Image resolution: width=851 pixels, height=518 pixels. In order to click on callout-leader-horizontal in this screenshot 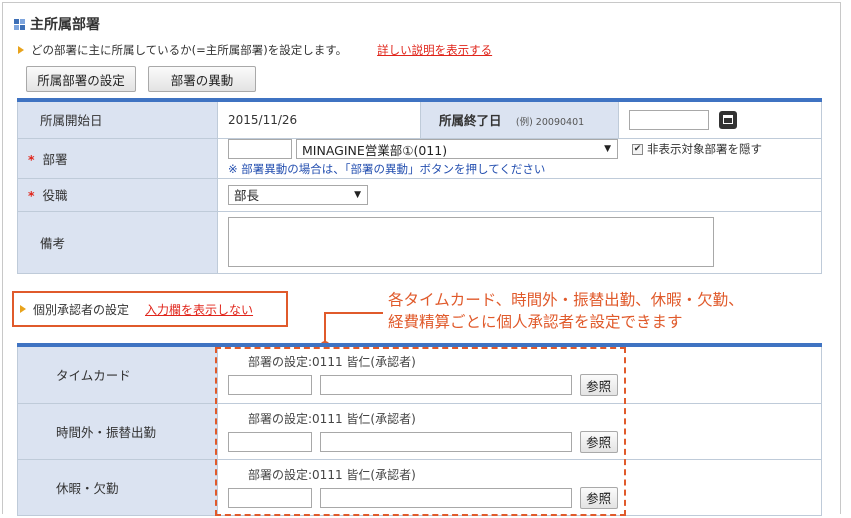, I will do `click(354, 313)`.